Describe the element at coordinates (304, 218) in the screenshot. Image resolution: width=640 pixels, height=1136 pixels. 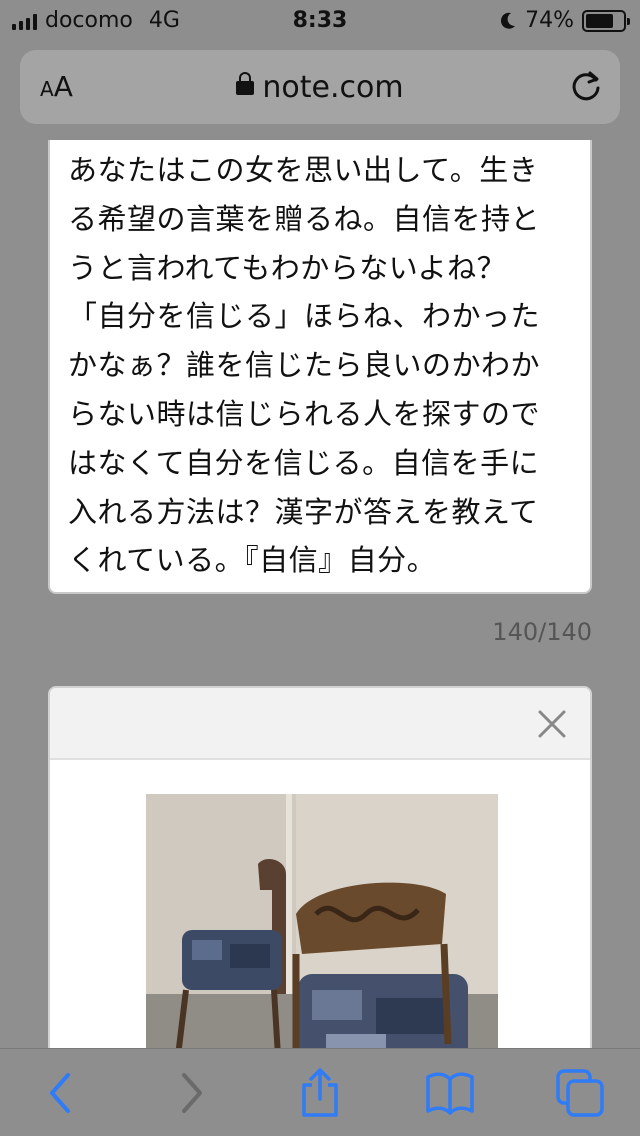
I see `article-line: る希望の言葉を贈るね。自信を持と` at that location.